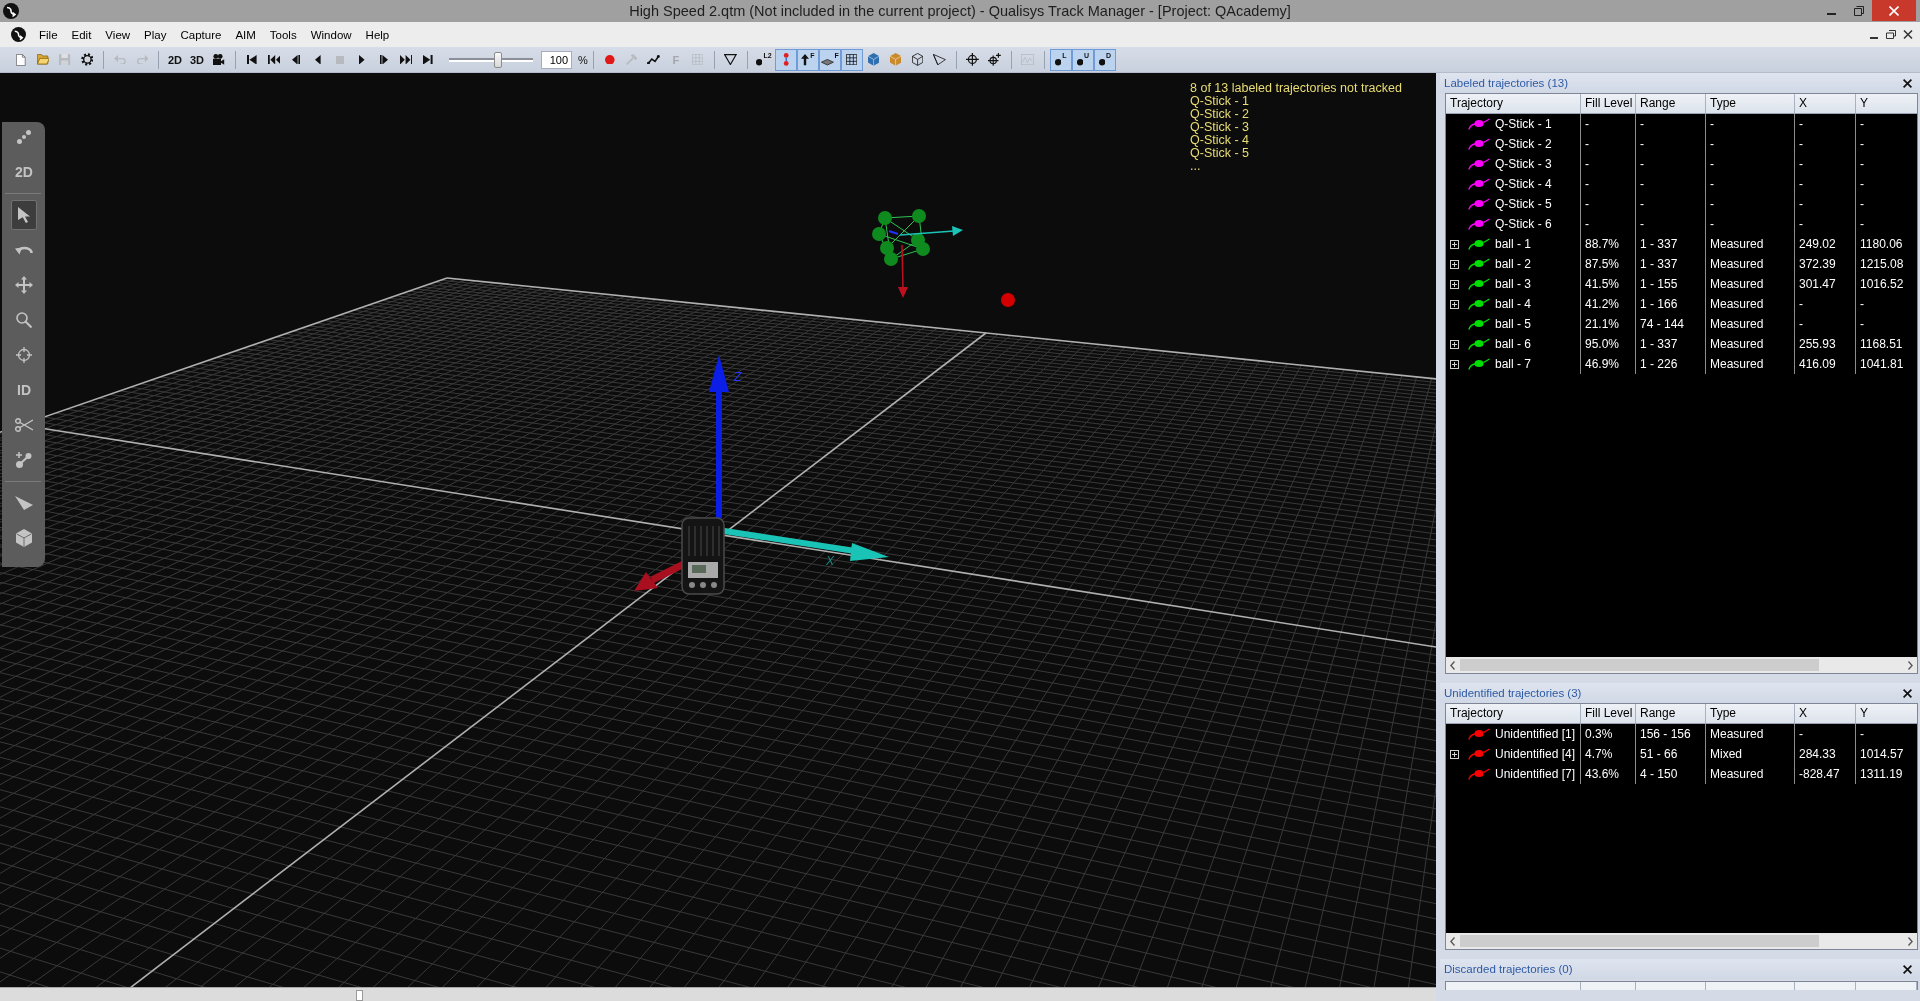  I want to click on crosshair-plus-icon, so click(995, 59).